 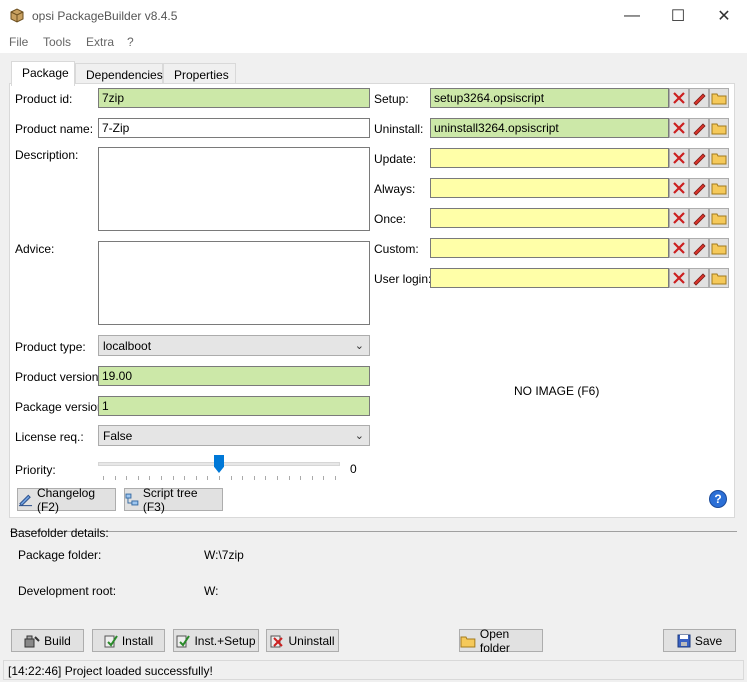 I want to click on uninstall-button: Uninstall, so click(x=302, y=640).